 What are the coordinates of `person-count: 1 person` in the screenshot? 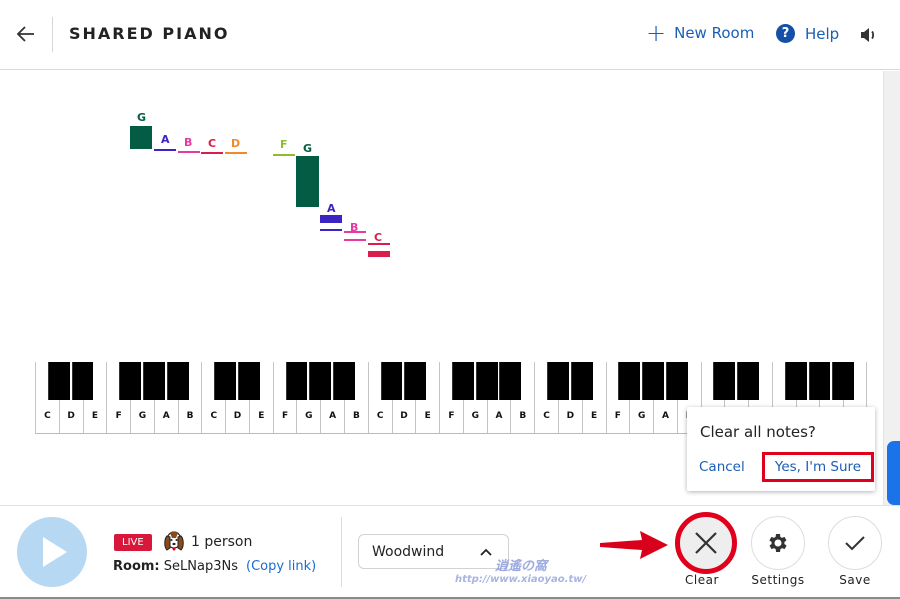 It's located at (222, 542).